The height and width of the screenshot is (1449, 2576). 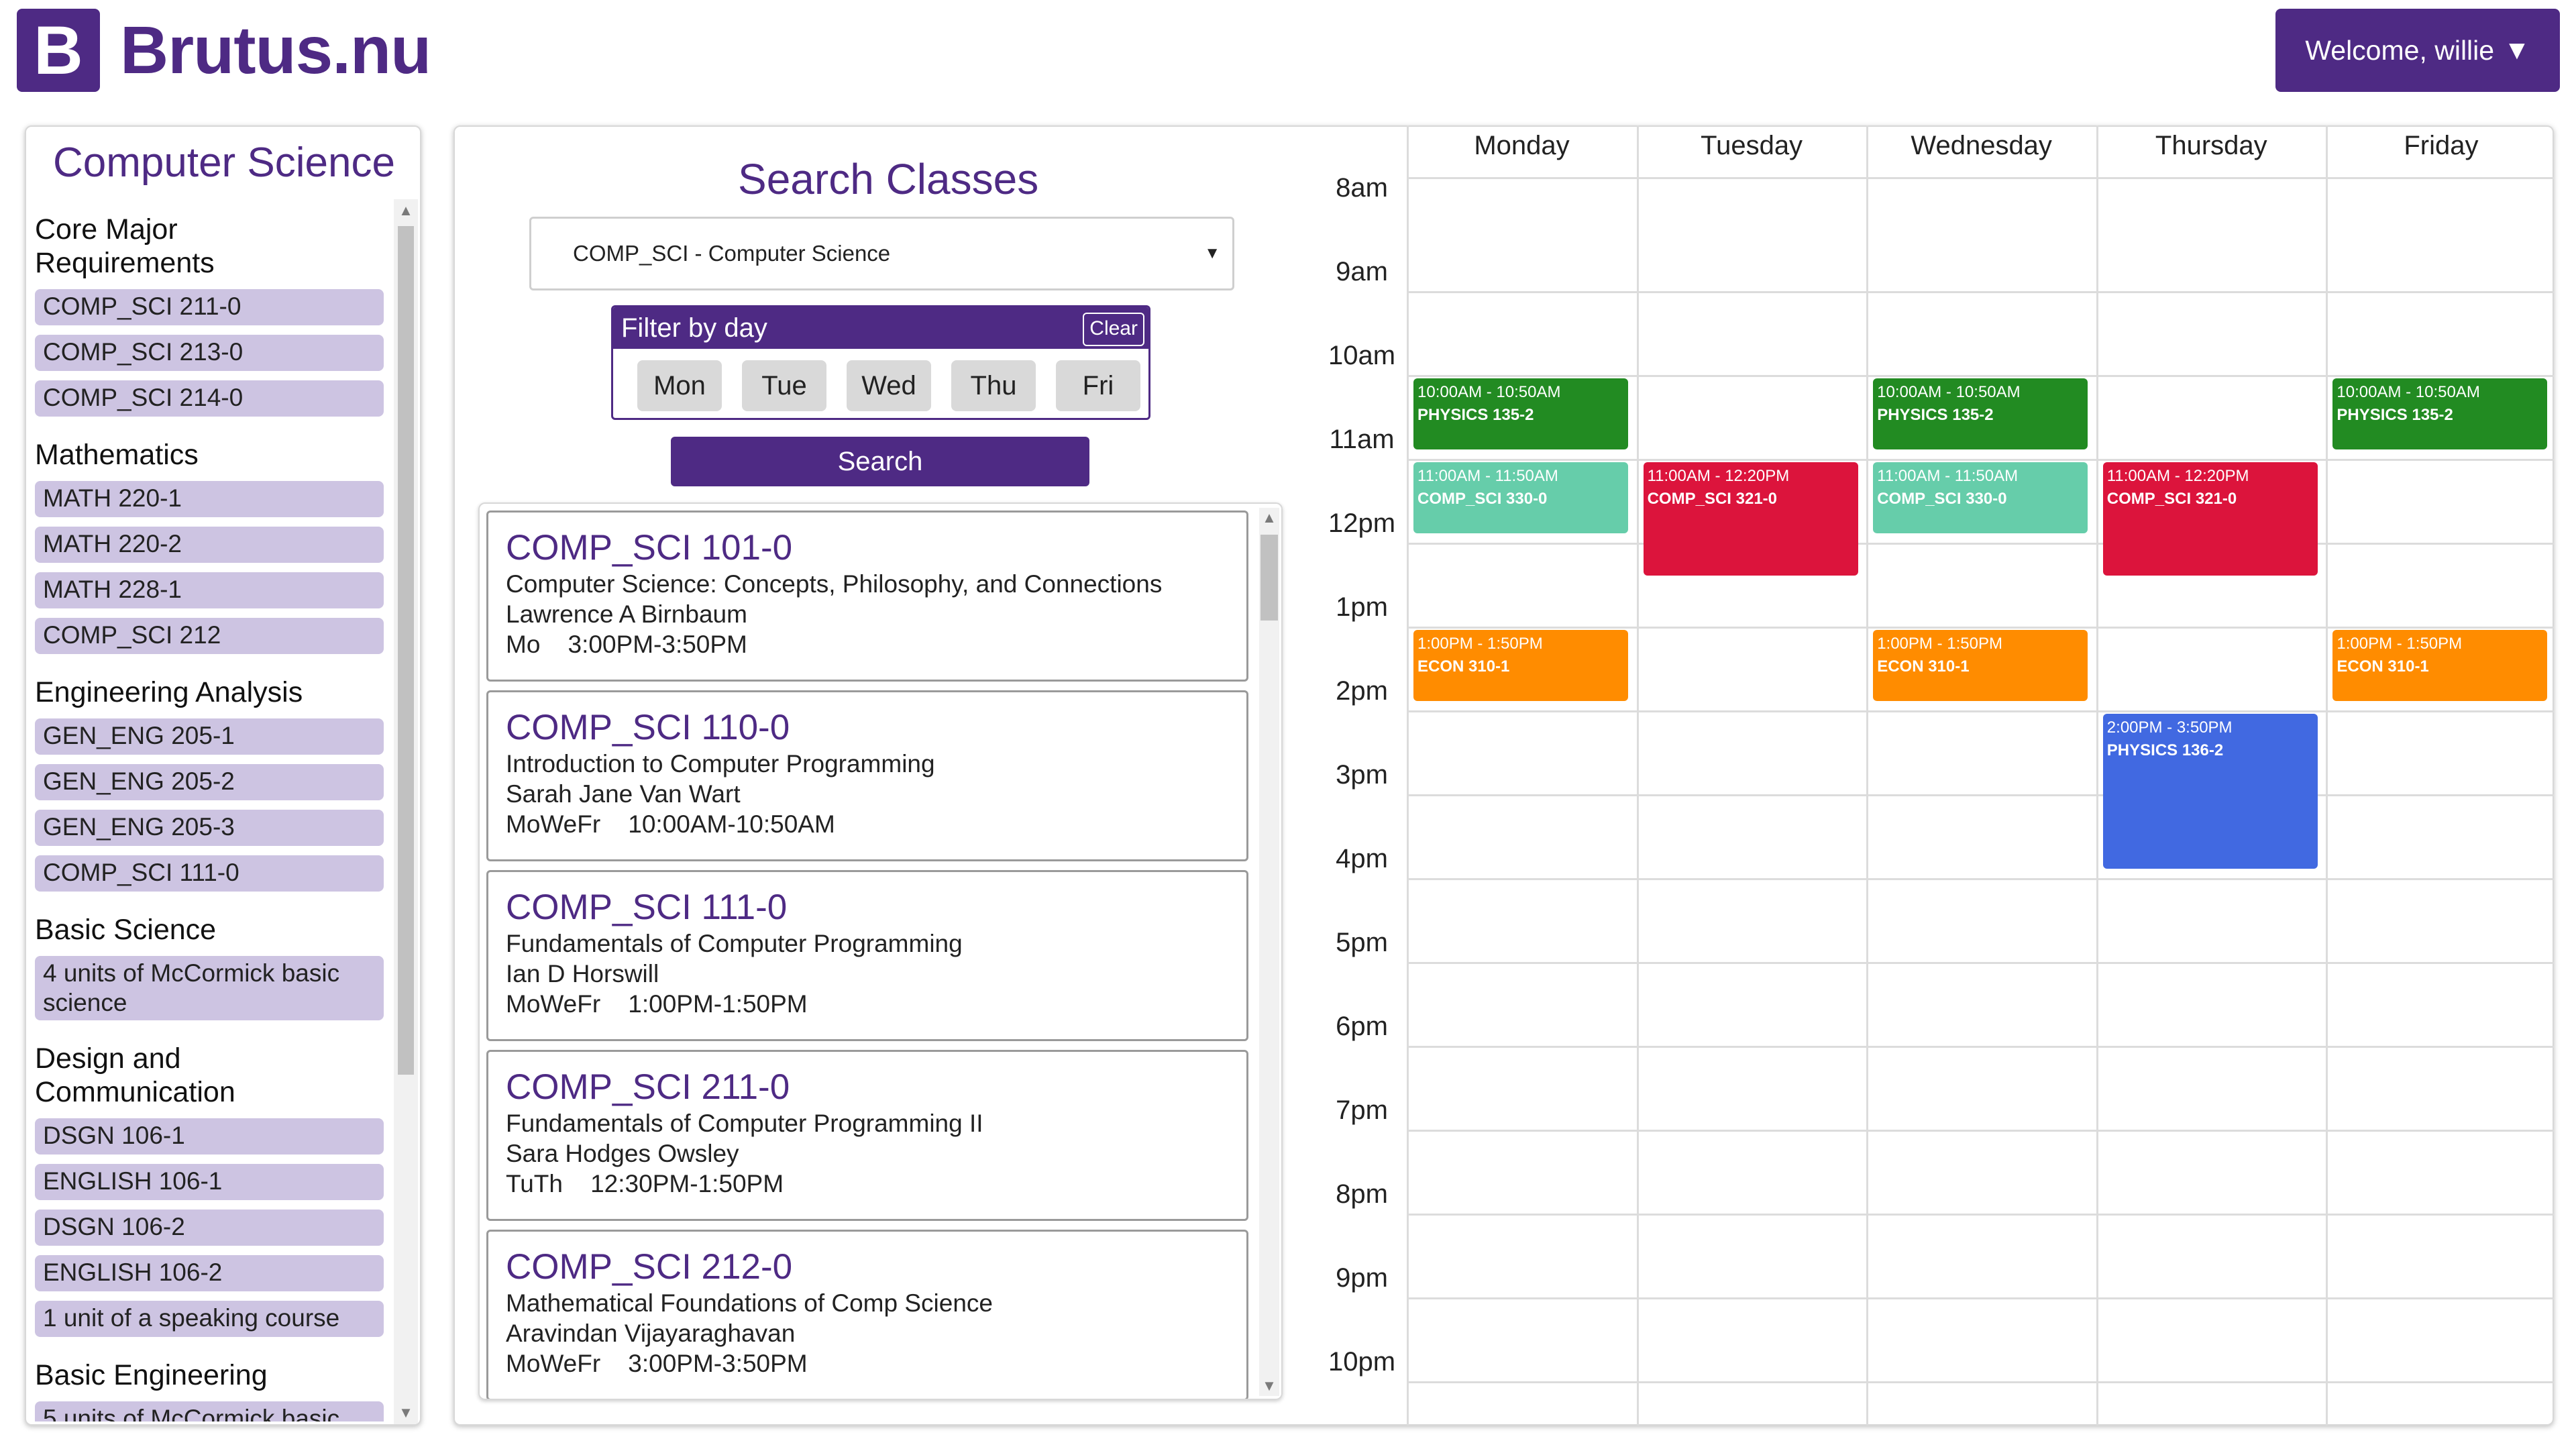 I want to click on day-button-wed: Wed, so click(x=889, y=385).